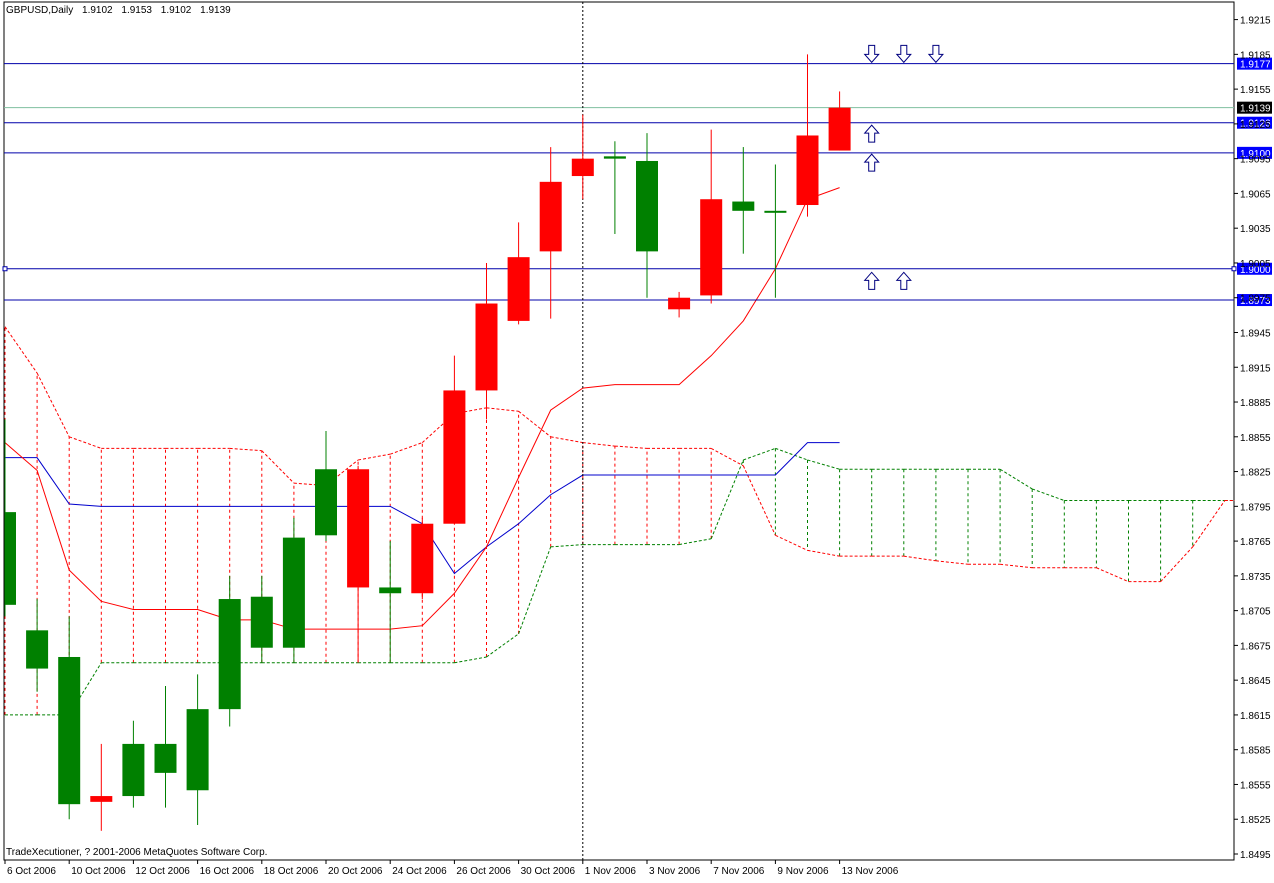  What do you see at coordinates (1255, 403) in the screenshot?
I see `price-tick-label: 1.8885` at bounding box center [1255, 403].